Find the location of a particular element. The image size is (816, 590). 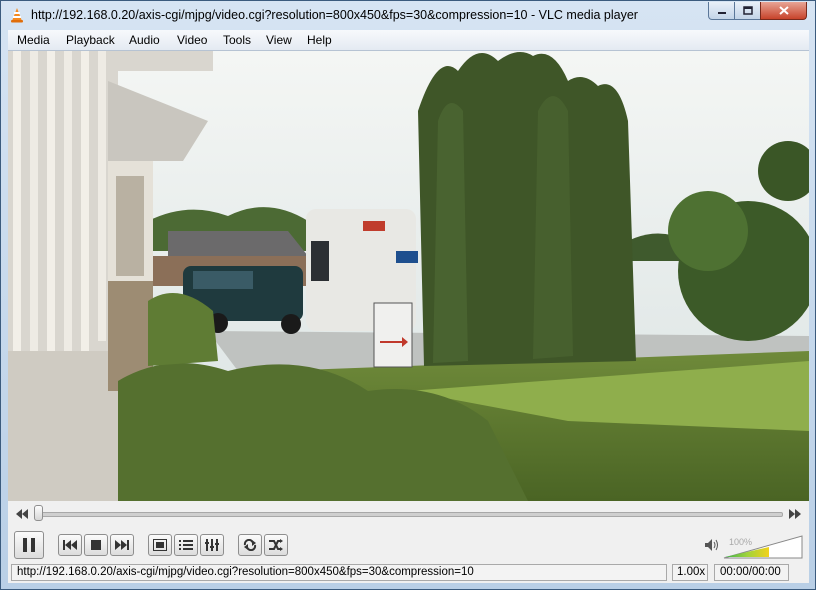

extended-settings-icon is located at coordinates (212, 545).